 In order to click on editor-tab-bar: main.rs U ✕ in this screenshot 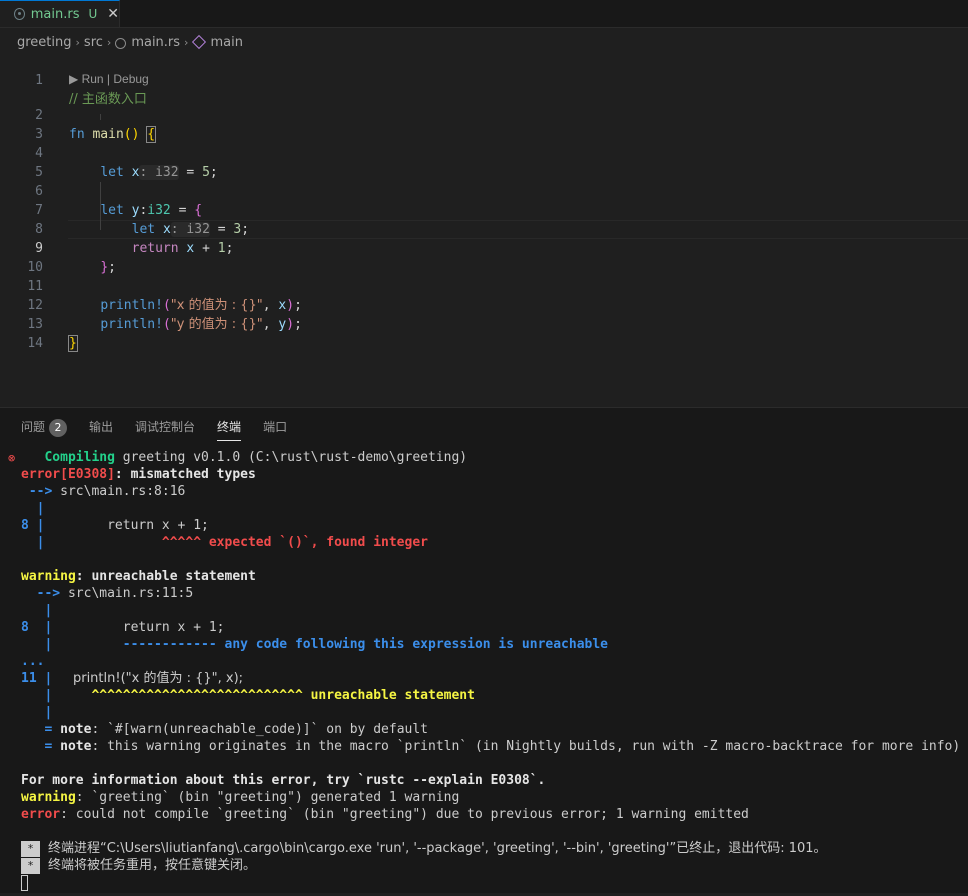, I will do `click(484, 14)`.